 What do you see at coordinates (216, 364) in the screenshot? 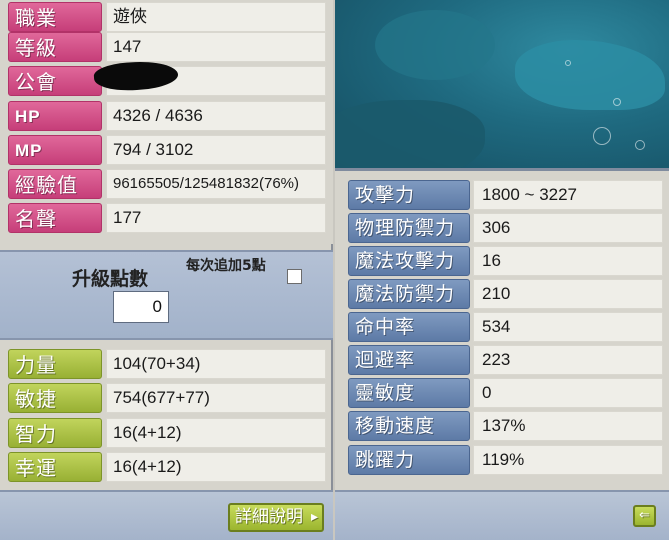
I see `str-value: 104(70+34)` at bounding box center [216, 364].